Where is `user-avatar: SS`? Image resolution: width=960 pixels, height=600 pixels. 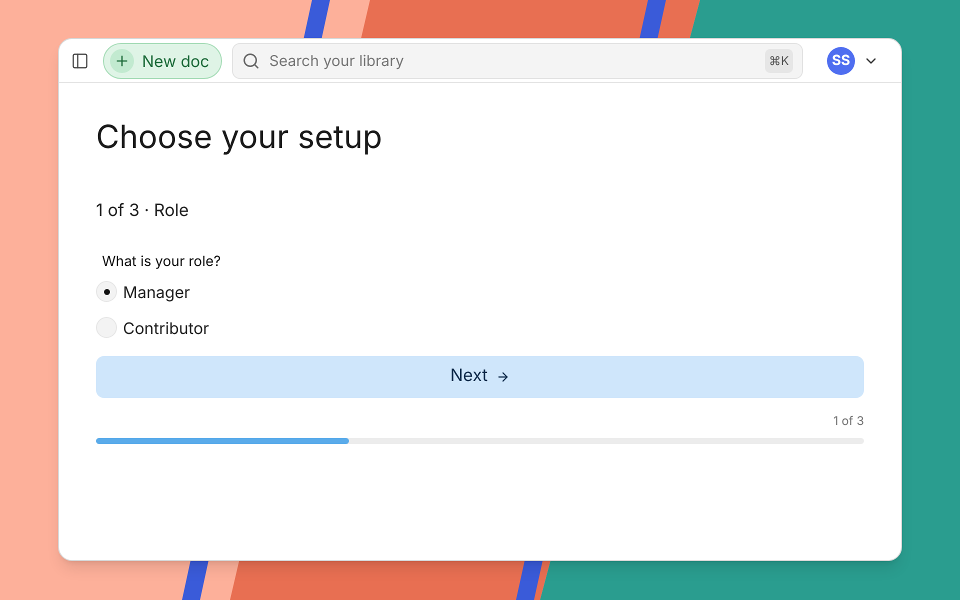
user-avatar: SS is located at coordinates (841, 60).